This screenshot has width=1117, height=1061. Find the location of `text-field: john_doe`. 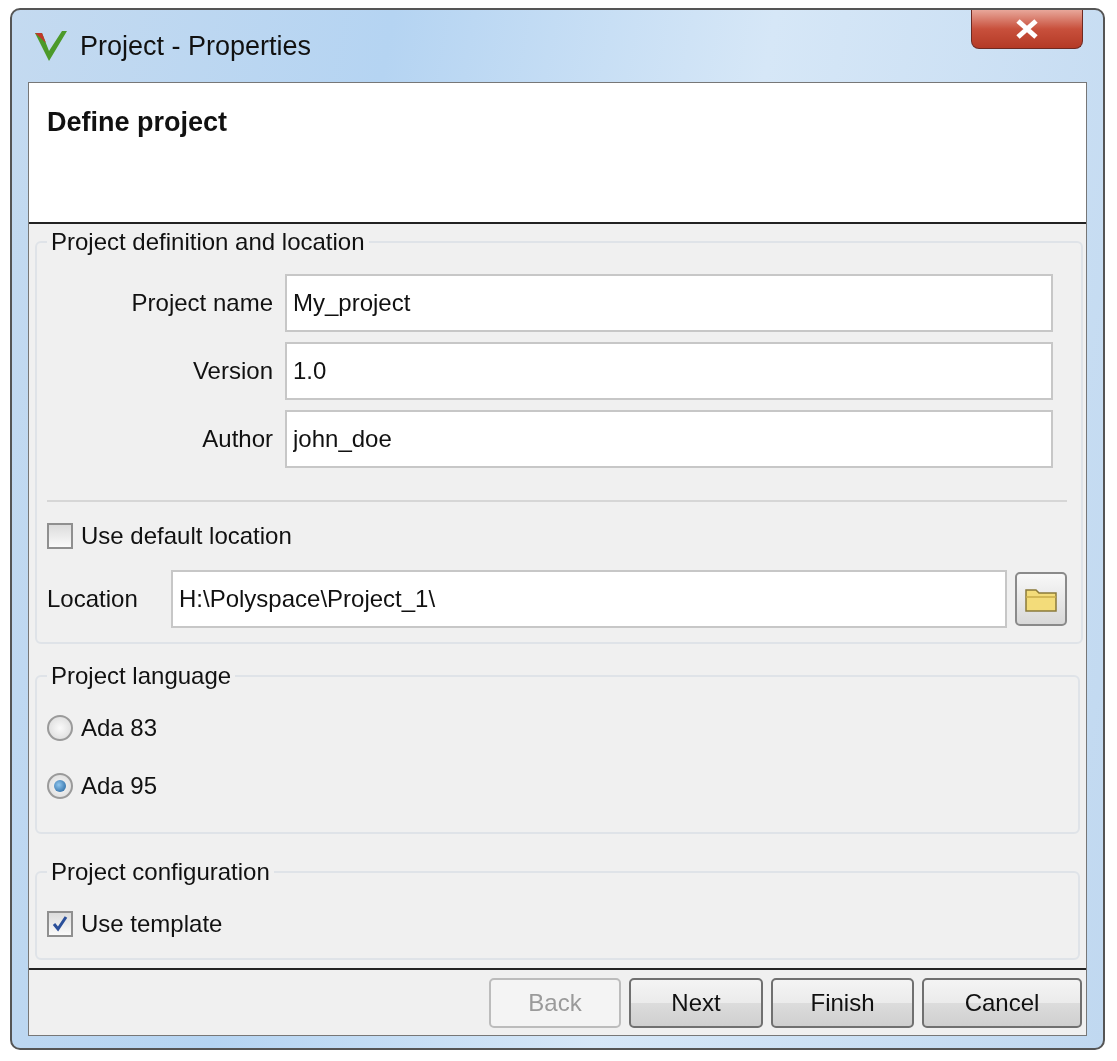

text-field: john_doe is located at coordinates (669, 439).